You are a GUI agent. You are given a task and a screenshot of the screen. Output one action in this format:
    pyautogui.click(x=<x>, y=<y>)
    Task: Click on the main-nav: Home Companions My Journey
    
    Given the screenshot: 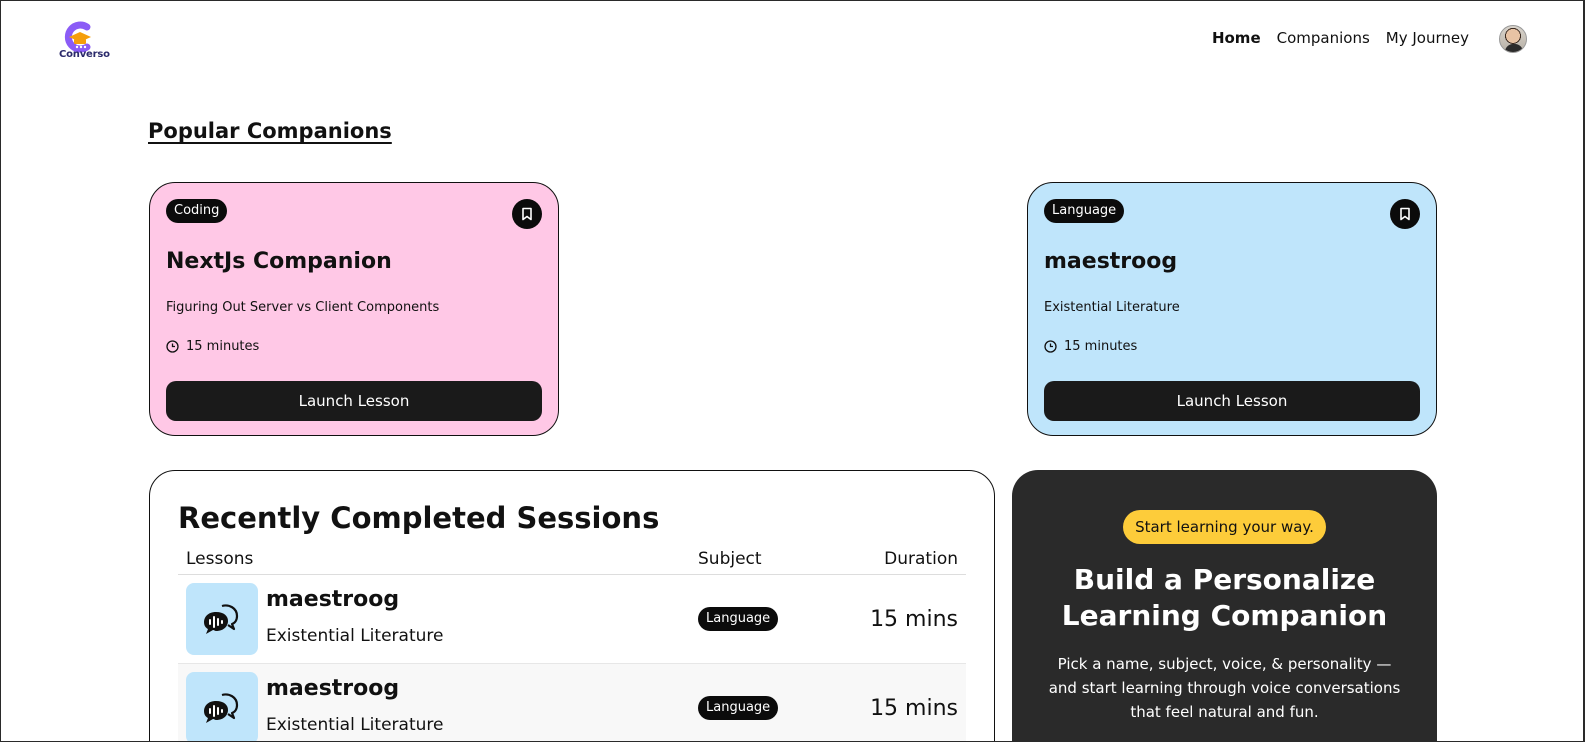 What is the action you would take?
    pyautogui.click(x=1340, y=38)
    